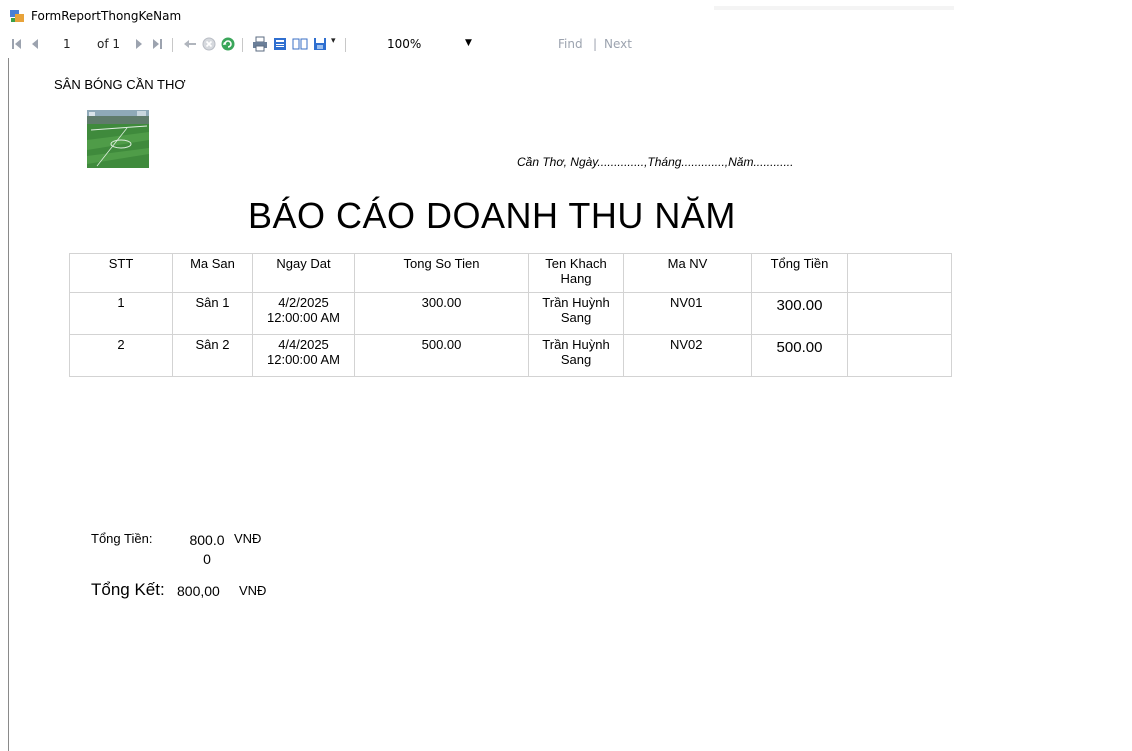  I want to click on cell-stt: 2, so click(121, 355).